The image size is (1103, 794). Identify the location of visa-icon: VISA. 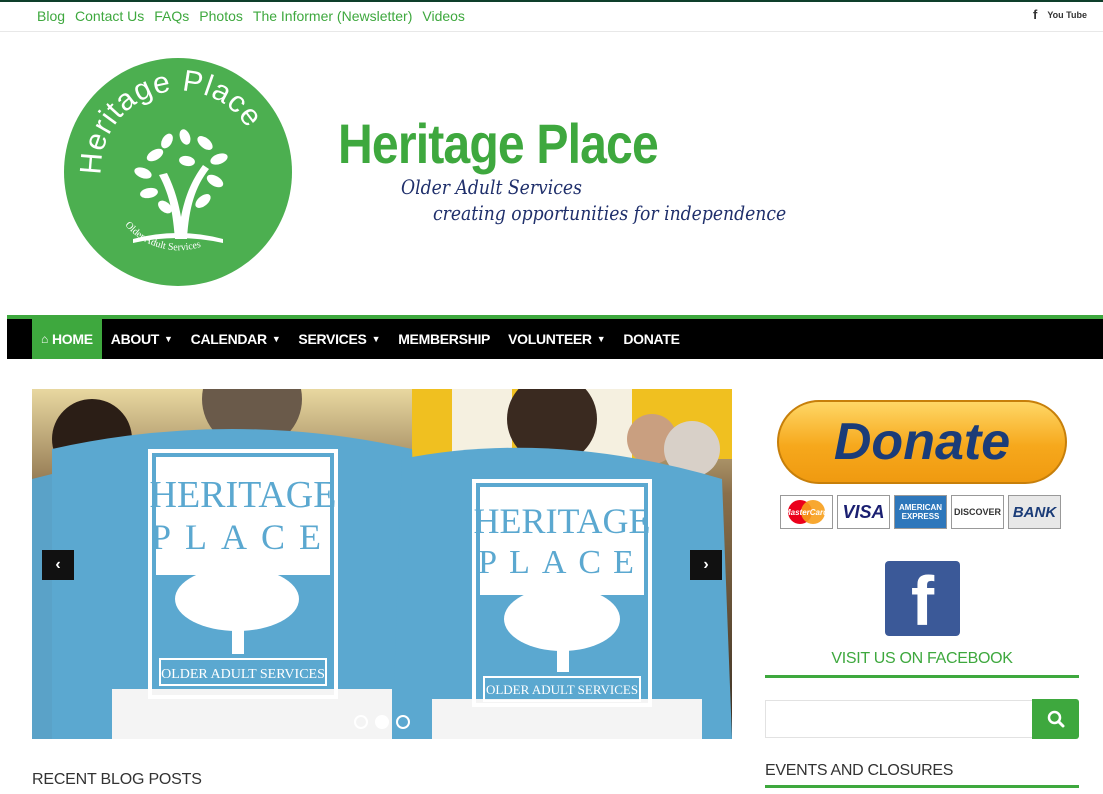
(863, 512).